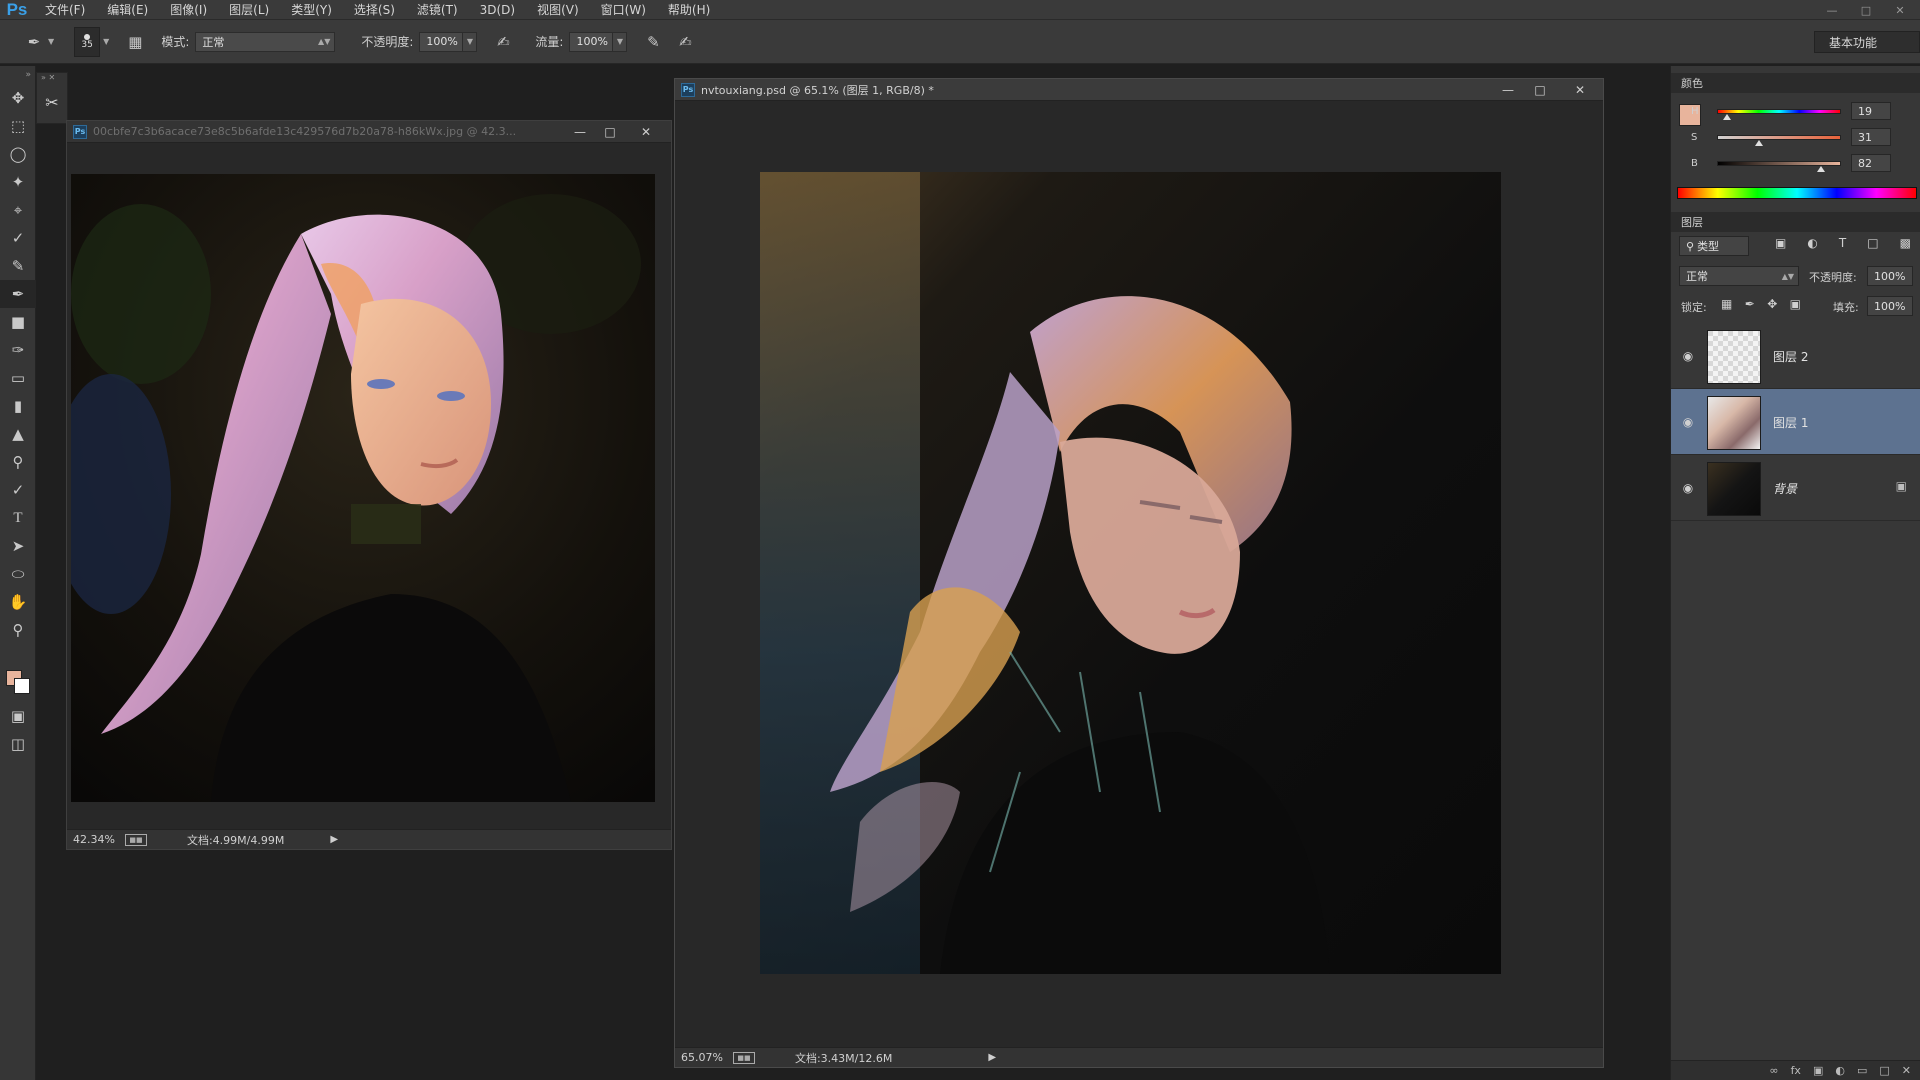 This screenshot has width=1920, height=1080. I want to click on app-maximize-icon: □, so click(1866, 10).